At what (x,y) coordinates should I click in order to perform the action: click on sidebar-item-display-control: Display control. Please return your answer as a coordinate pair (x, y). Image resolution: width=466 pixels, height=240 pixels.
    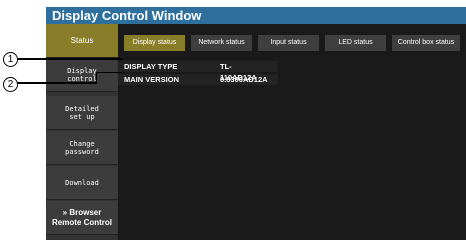
    Looking at the image, I should click on (82, 75).